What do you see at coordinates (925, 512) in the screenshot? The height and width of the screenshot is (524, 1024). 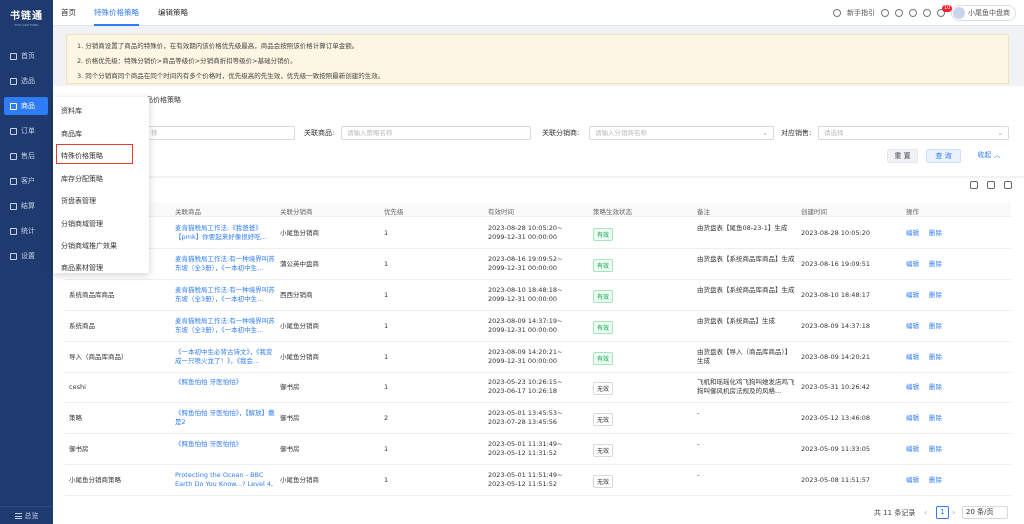 I see `prev-page-icon: ‹` at bounding box center [925, 512].